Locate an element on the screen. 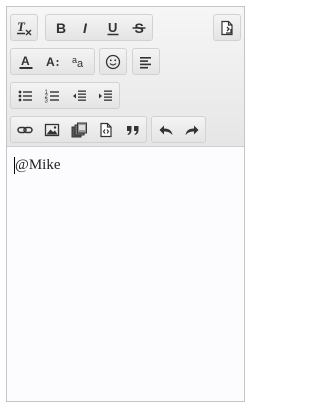  media-button is located at coordinates (79, 129).